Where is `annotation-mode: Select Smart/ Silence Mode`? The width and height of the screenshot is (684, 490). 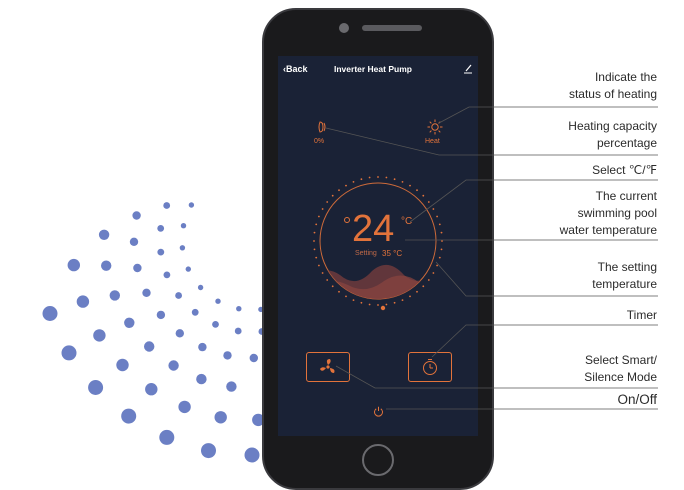 annotation-mode: Select Smart/ Silence Mode is located at coordinates (620, 369).